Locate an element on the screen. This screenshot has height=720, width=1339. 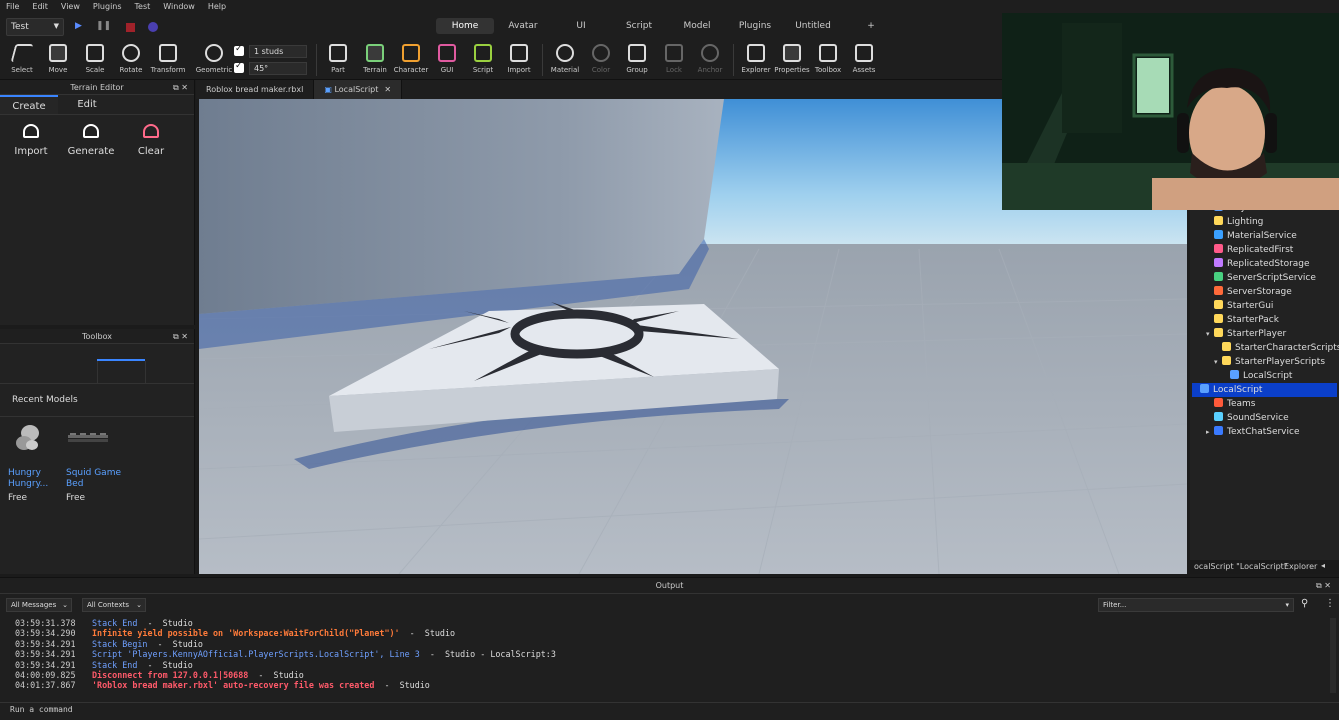
menu-window: Window is located at coordinates (179, 6).